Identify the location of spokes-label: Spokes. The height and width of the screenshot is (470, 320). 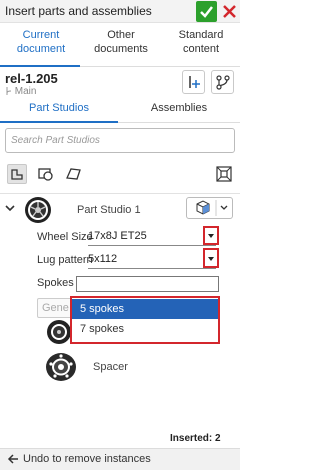
(55, 283).